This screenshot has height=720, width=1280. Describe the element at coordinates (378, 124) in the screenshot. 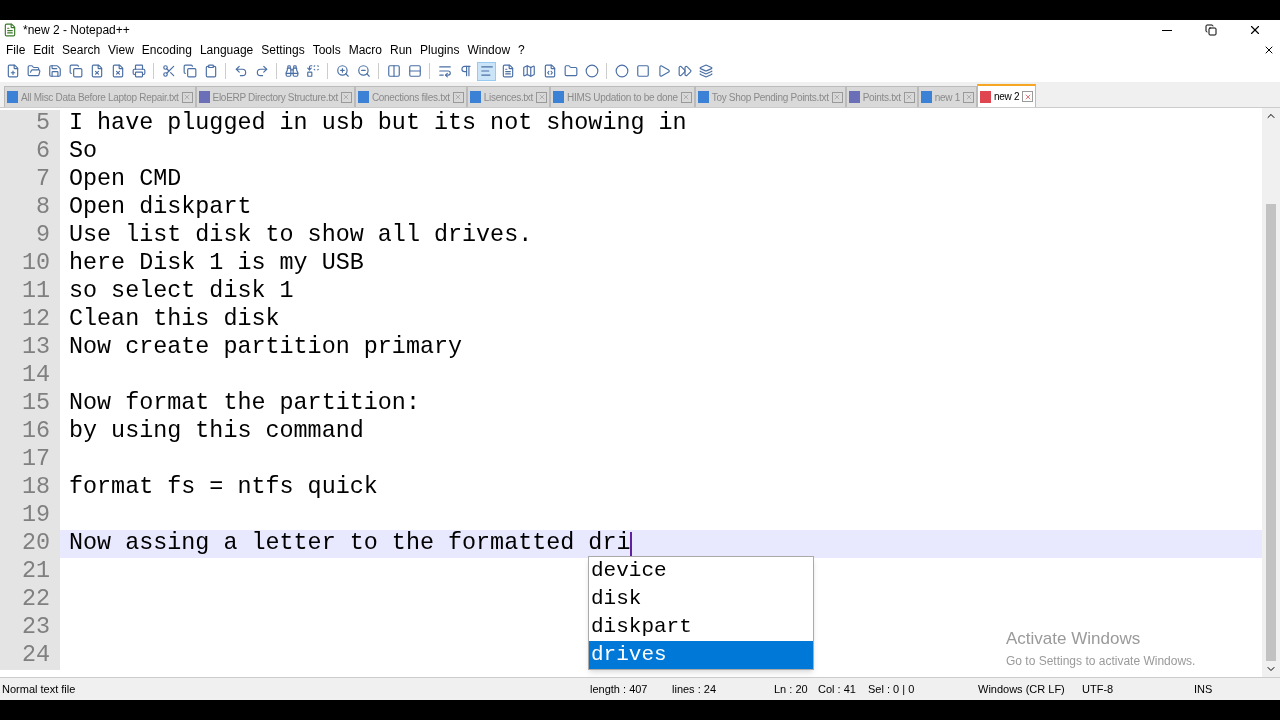

I see `line-text: I have plugged in usb but its not showing in` at that location.